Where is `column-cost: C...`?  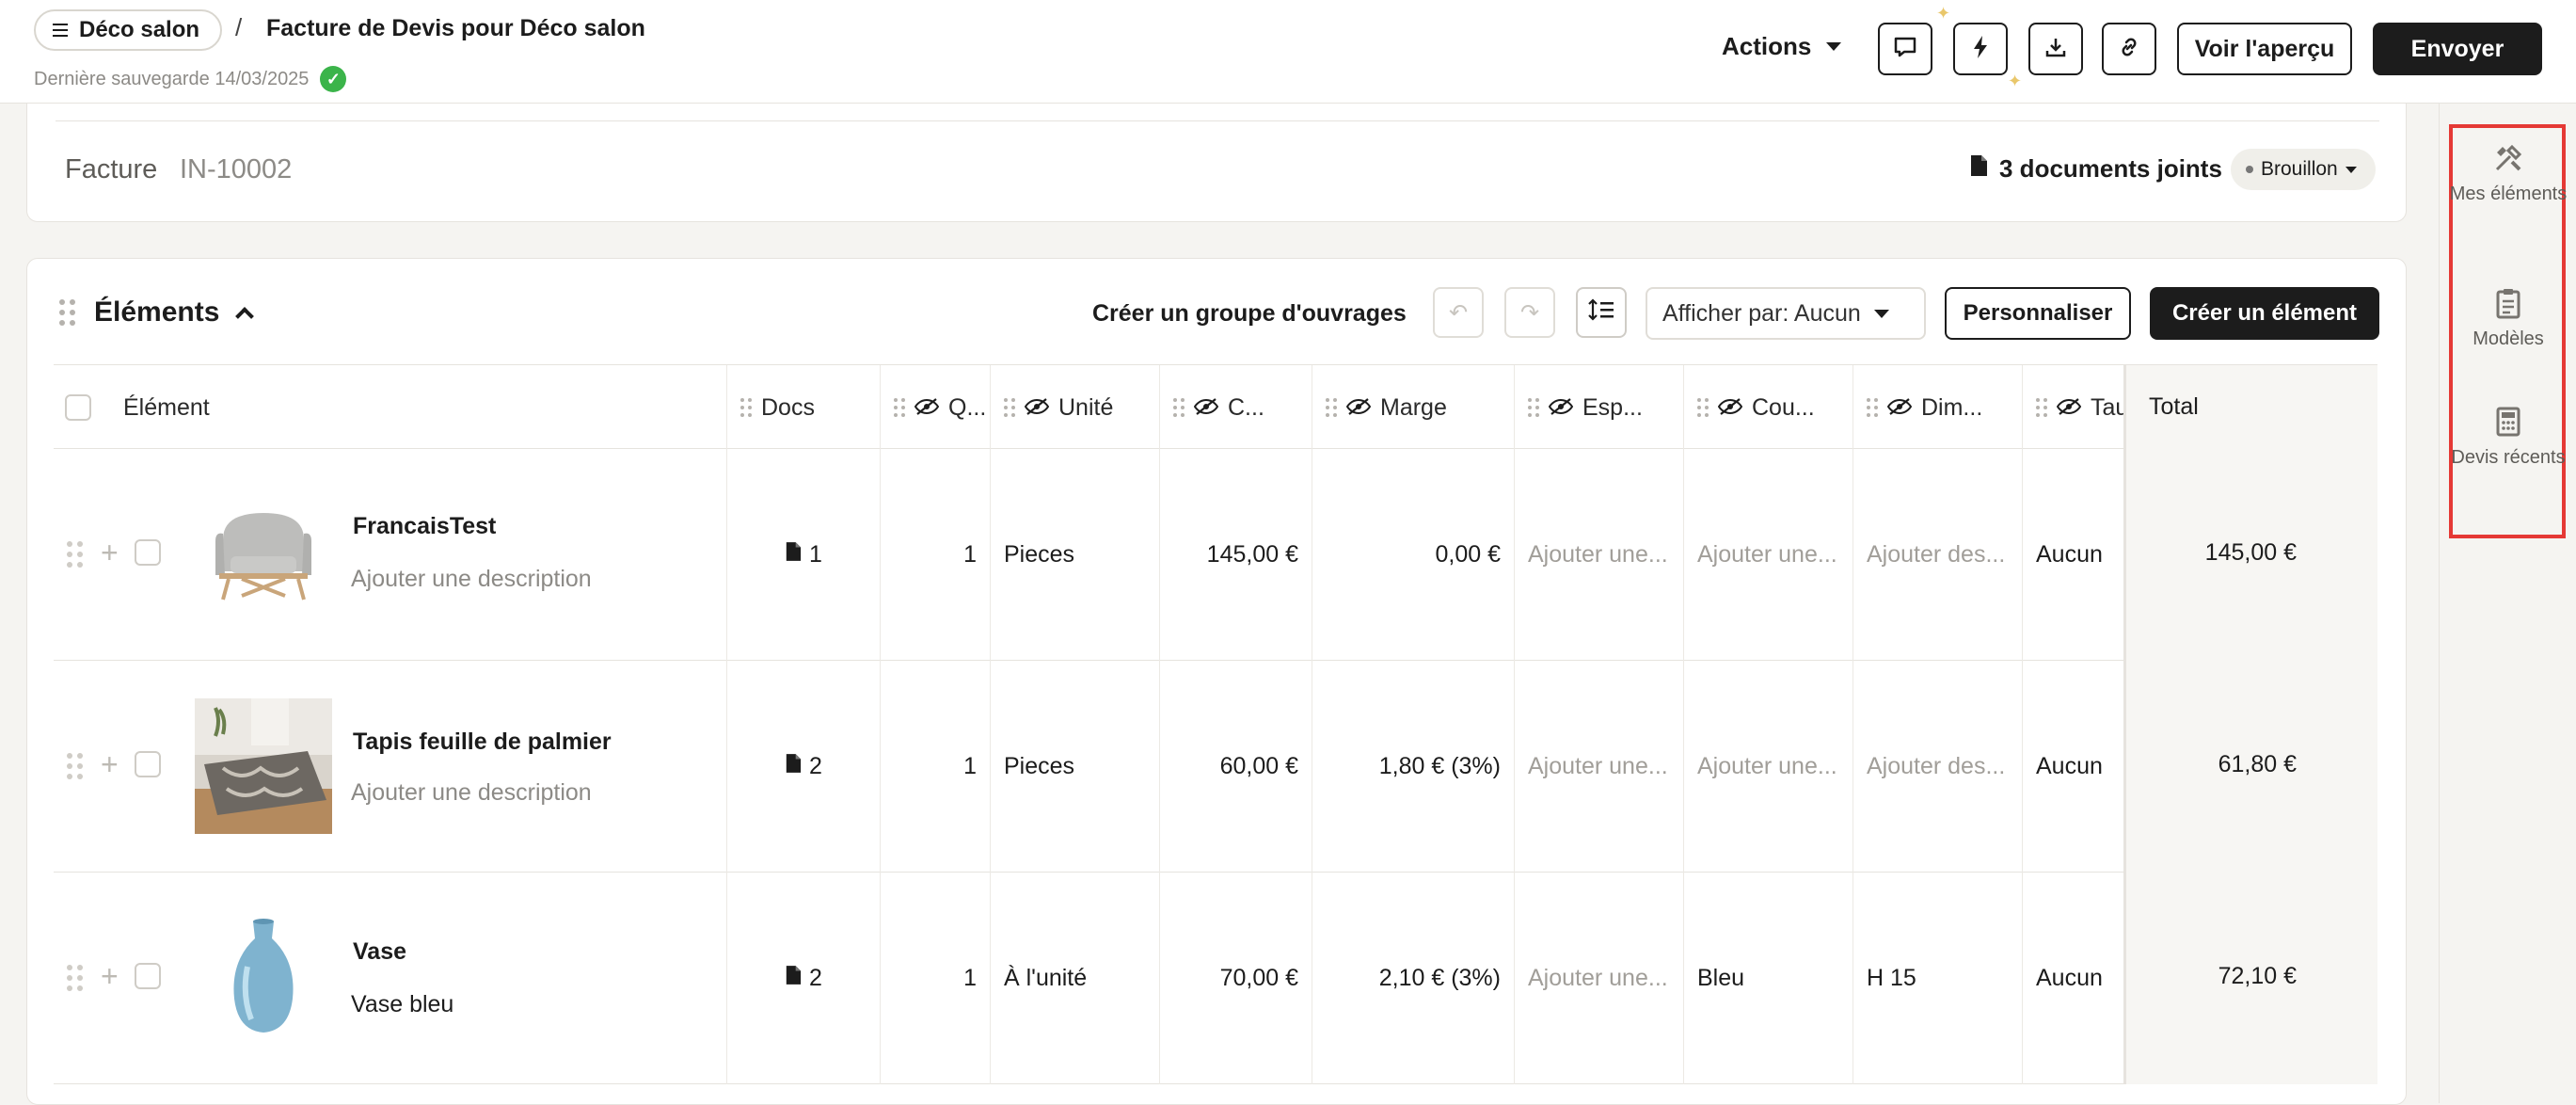 column-cost: C... is located at coordinates (1235, 407).